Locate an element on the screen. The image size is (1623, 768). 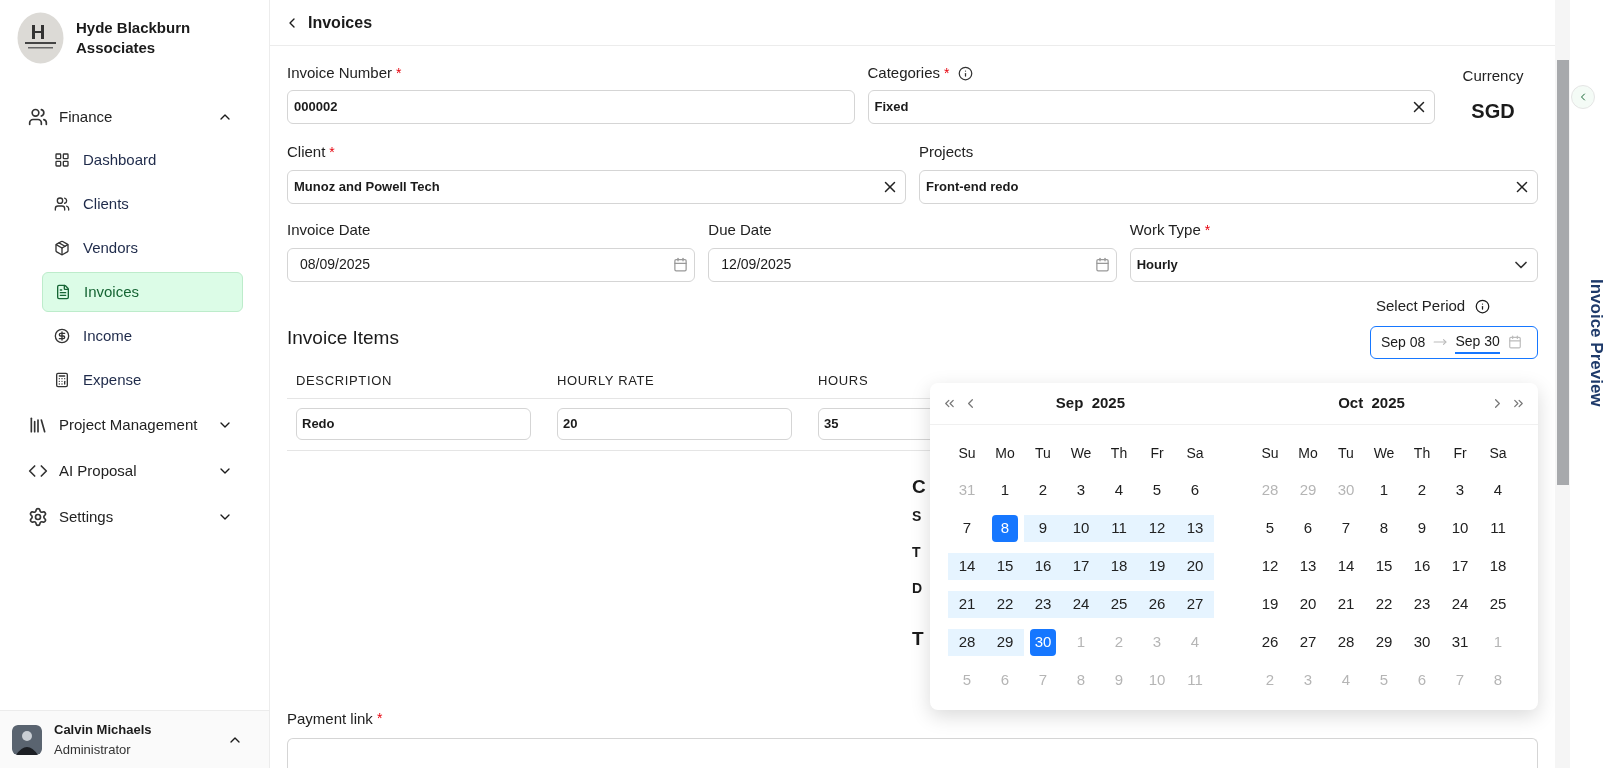
scrollbar is located at coordinates (1562, 384).